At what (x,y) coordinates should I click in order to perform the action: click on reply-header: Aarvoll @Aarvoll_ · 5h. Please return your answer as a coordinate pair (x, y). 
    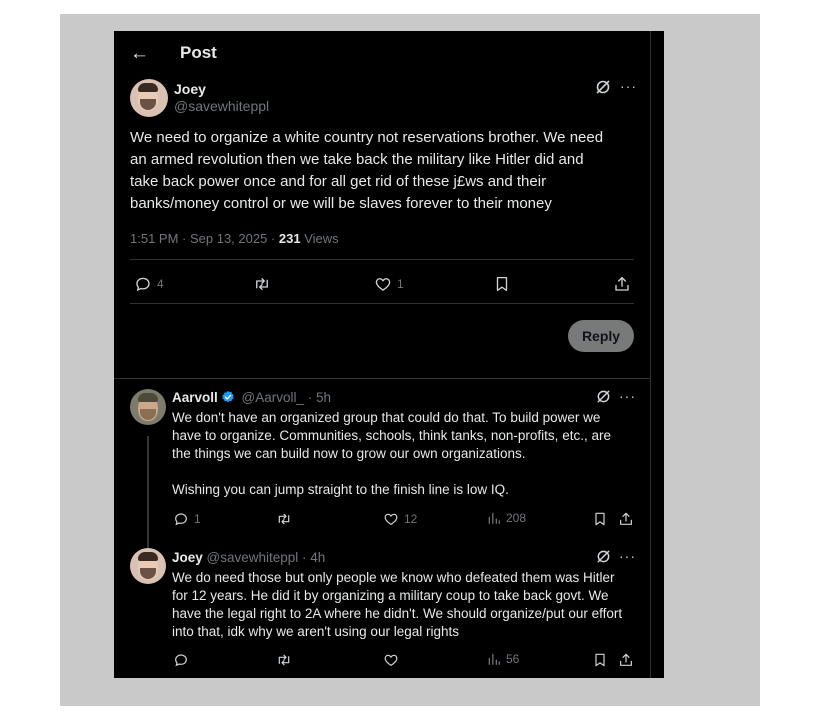
    Looking at the image, I should click on (251, 397).